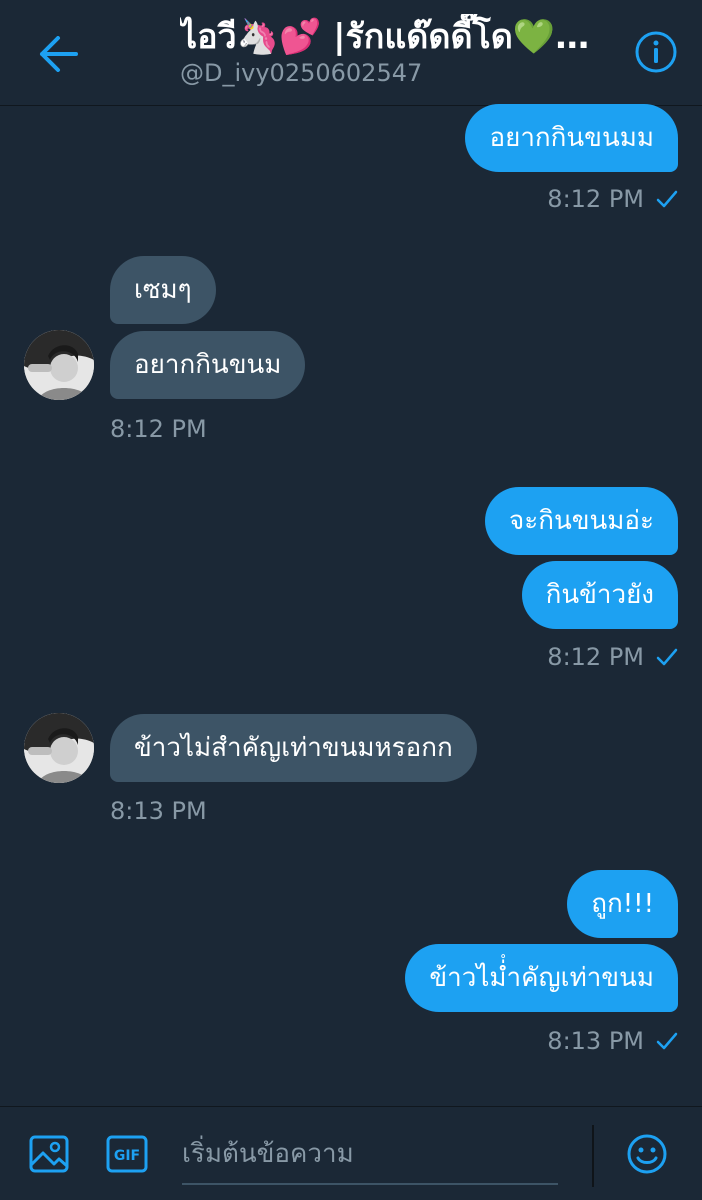 The height and width of the screenshot is (1200, 702). Describe the element at coordinates (208, 365) in the screenshot. I see `message-bubble-incoming: อยากกินขนม` at that location.